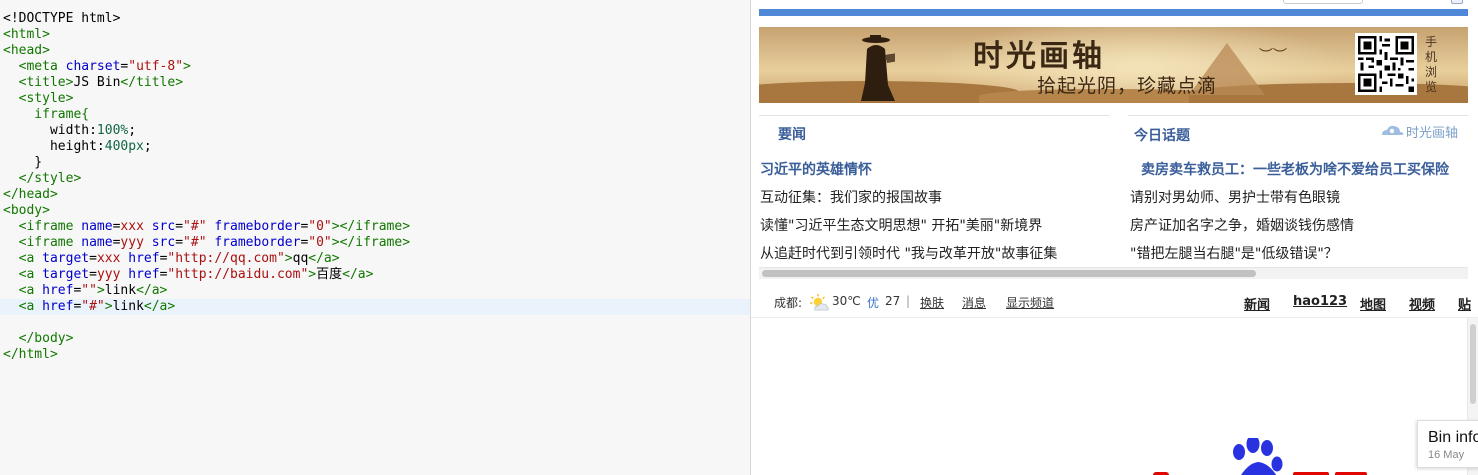  What do you see at coordinates (30, 195) in the screenshot?
I see `code-line: </head>` at bounding box center [30, 195].